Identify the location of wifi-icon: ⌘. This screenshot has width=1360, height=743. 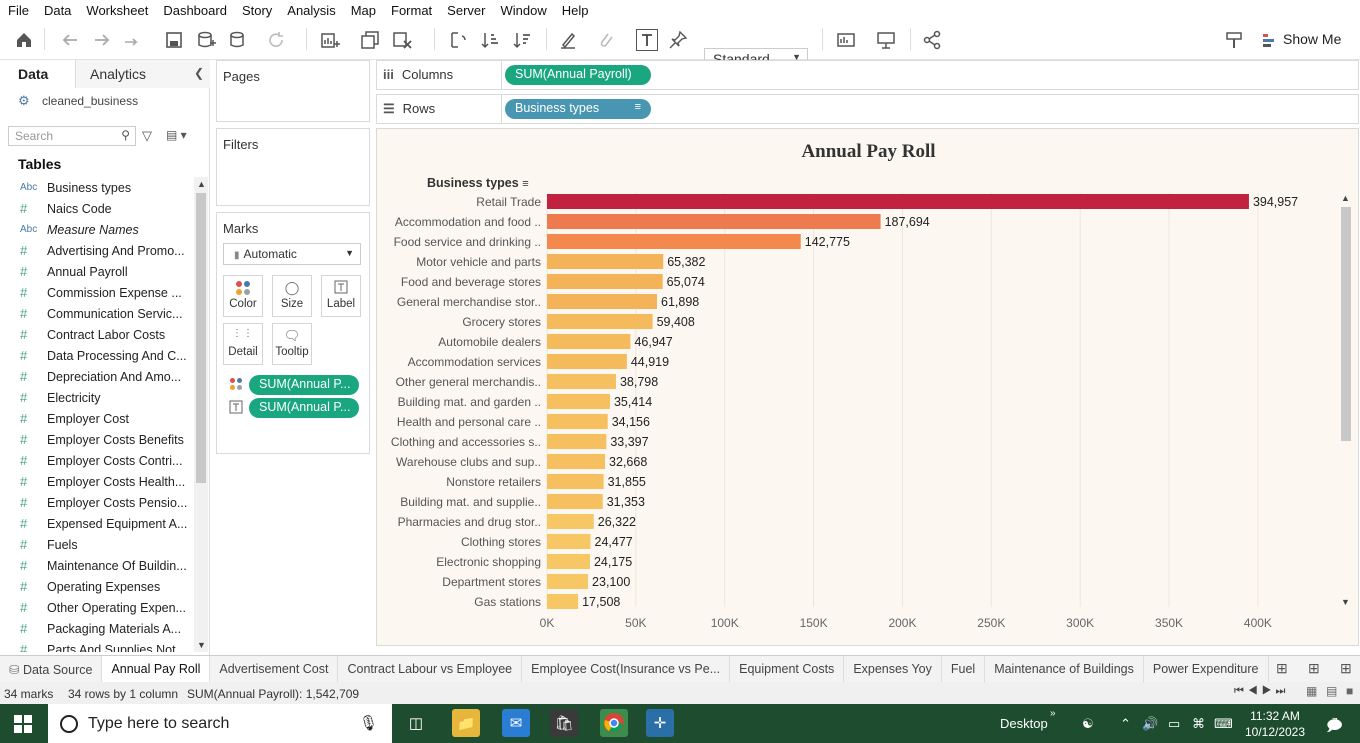
(1198, 724).